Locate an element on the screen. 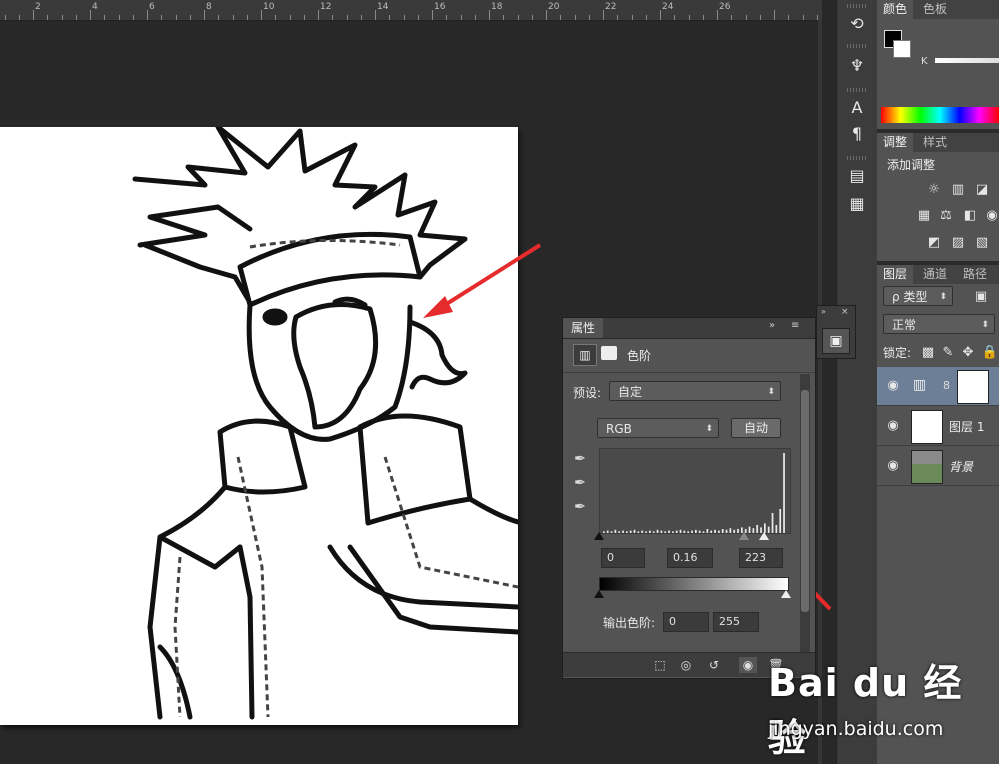  clip-to-layer-icon: ⬚ is located at coordinates (660, 665).